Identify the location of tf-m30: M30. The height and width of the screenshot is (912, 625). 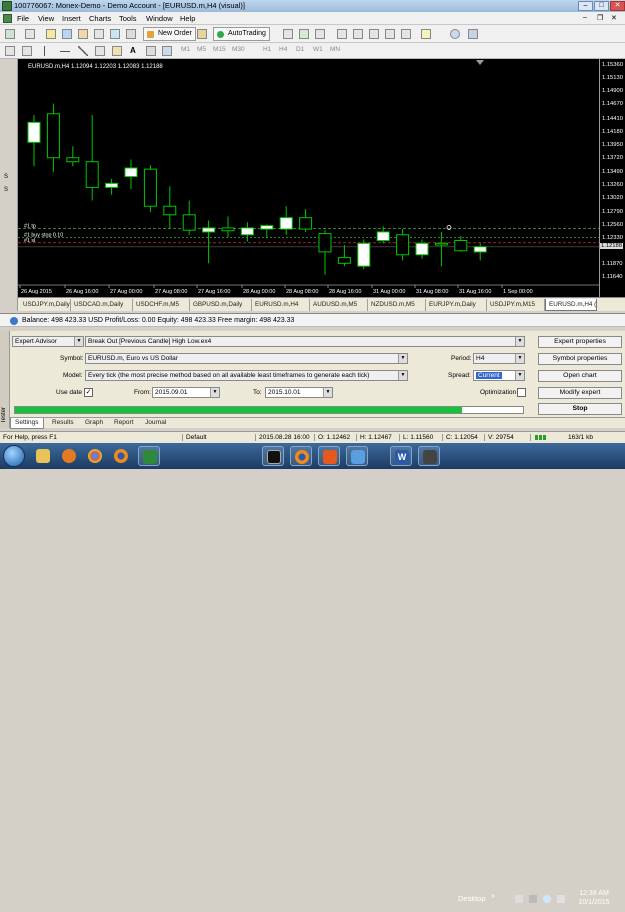
(238, 49).